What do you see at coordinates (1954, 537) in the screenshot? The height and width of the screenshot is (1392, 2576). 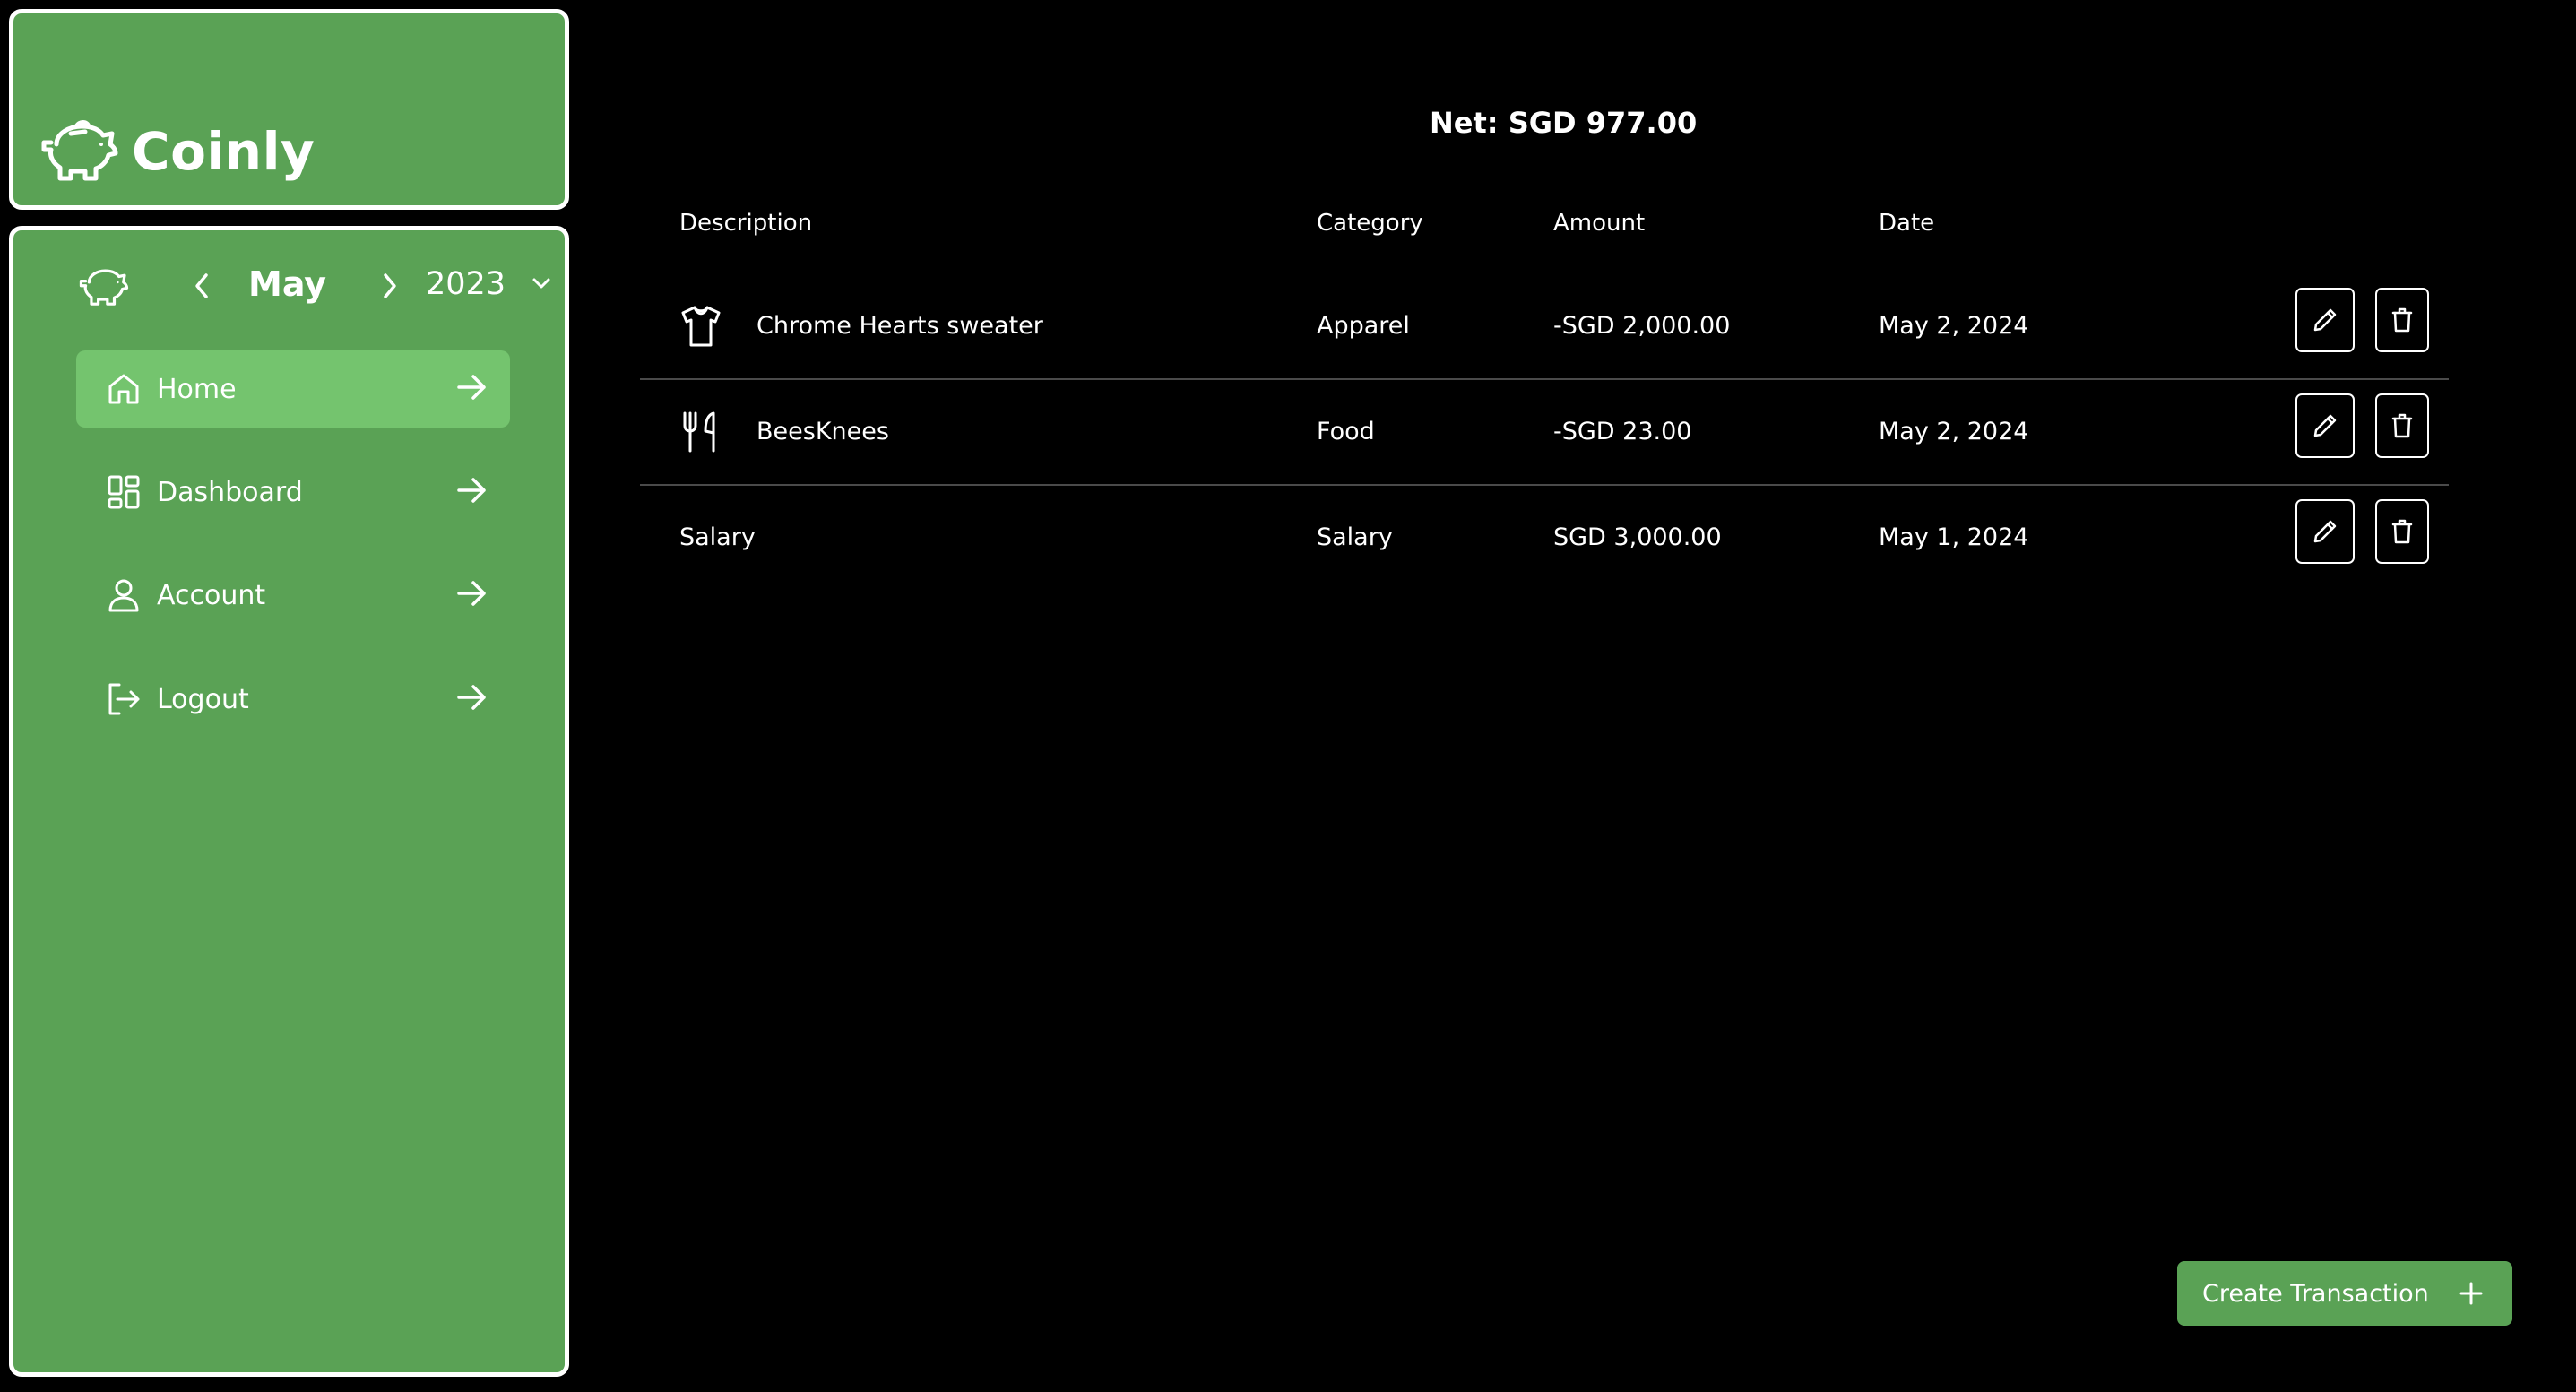 I see `transaction-date: May 1, 2024` at bounding box center [1954, 537].